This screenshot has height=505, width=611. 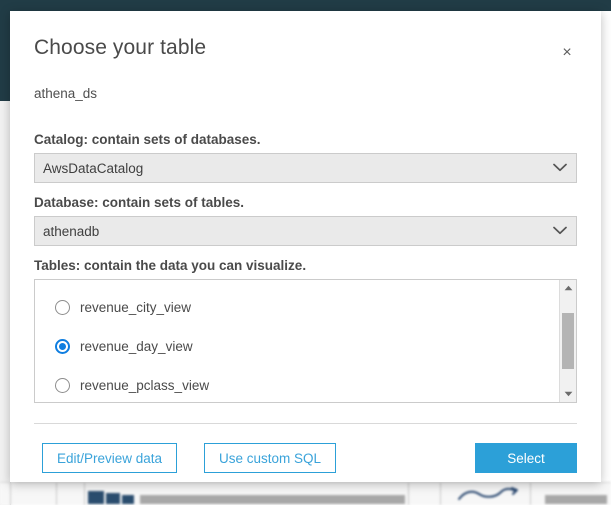 What do you see at coordinates (567, 53) in the screenshot?
I see `close-icon: ×` at bounding box center [567, 53].